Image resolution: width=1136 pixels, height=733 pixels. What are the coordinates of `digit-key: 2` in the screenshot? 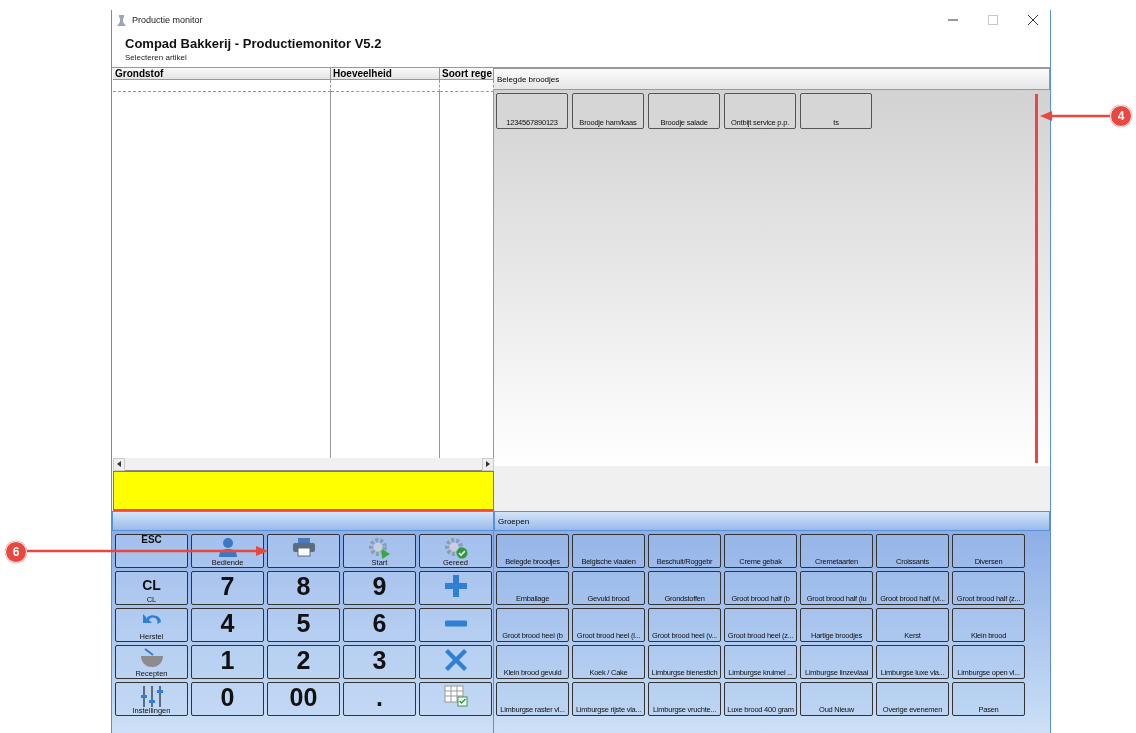 It's located at (303, 662).